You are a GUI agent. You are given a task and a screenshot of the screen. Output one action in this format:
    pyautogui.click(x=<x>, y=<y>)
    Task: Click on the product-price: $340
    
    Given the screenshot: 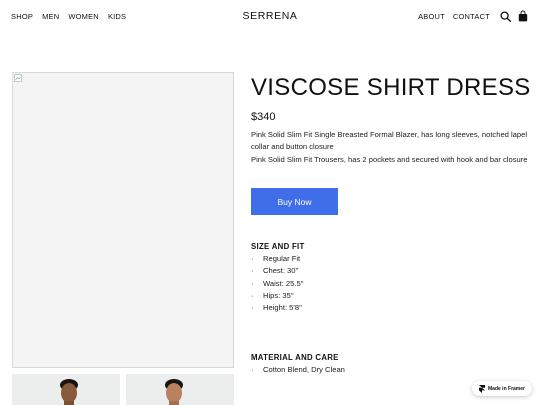 What is the action you would take?
    pyautogui.click(x=263, y=117)
    